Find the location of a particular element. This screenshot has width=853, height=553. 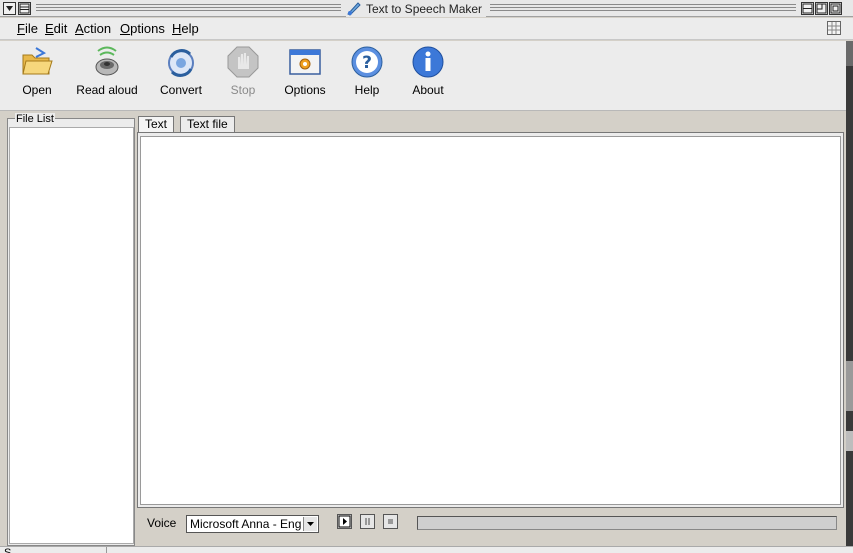

options-button: Options is located at coordinates (305, 71).